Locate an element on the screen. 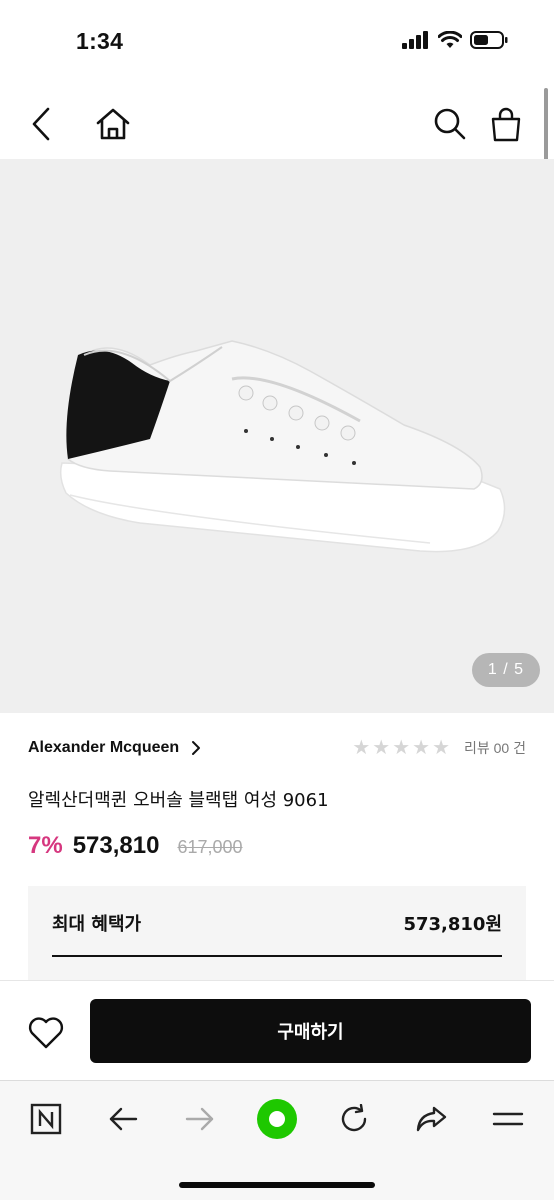  browser-forward-button is located at coordinates (200, 1119).